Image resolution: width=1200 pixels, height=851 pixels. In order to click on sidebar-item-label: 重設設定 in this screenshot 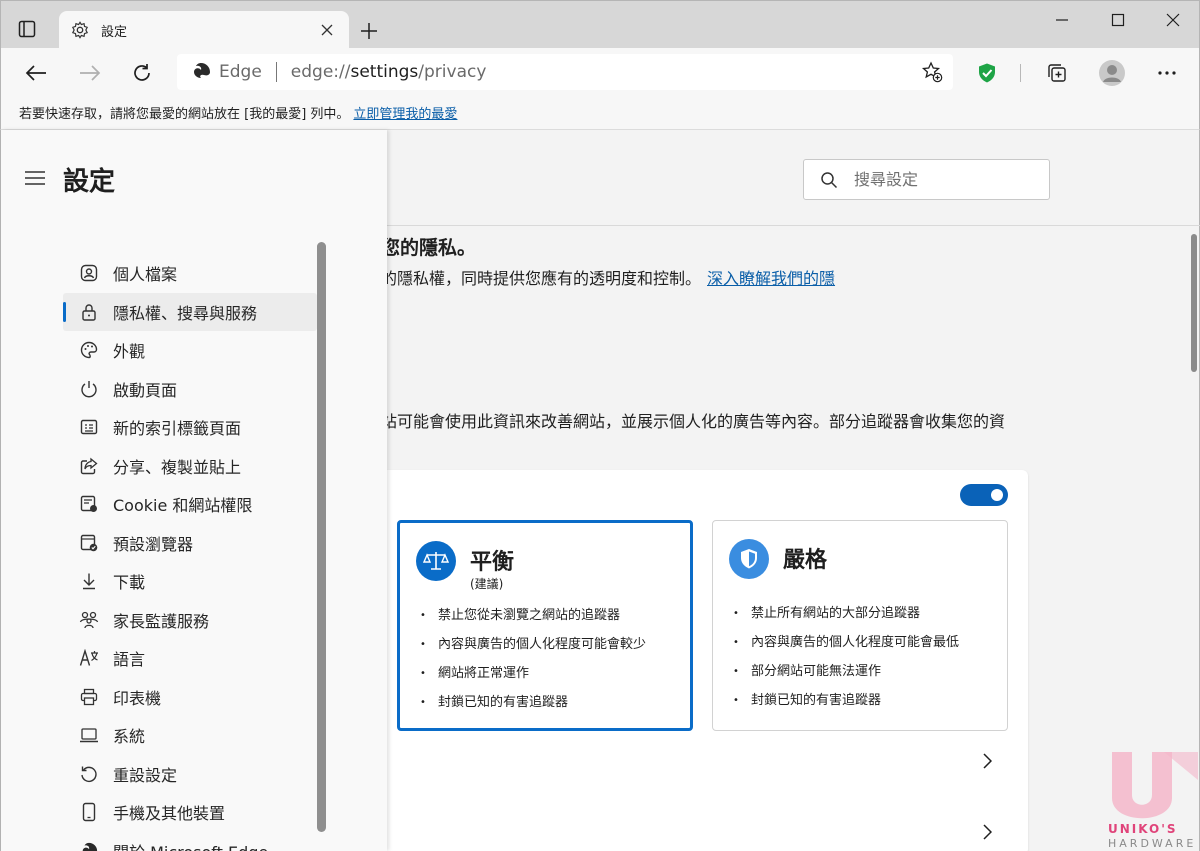, I will do `click(145, 775)`.